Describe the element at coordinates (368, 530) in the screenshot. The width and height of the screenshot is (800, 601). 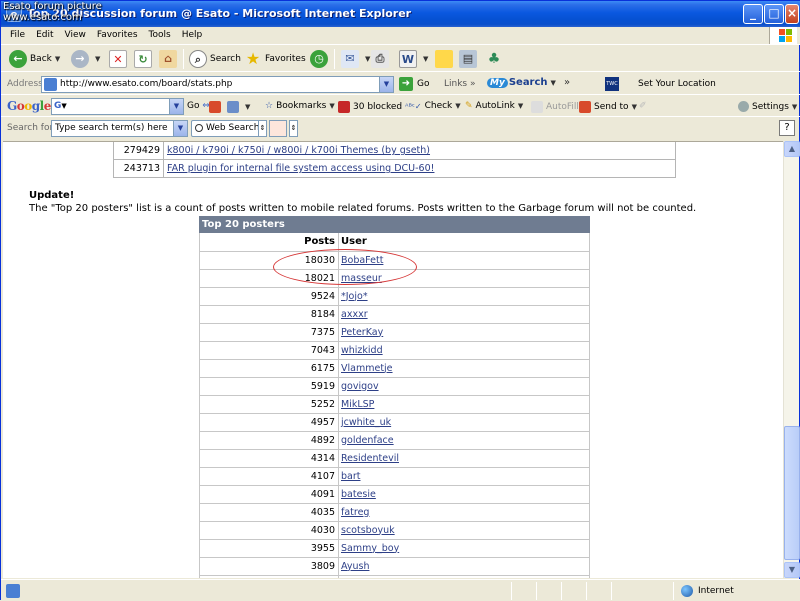
I see `user-link: scotsboyuk` at that location.